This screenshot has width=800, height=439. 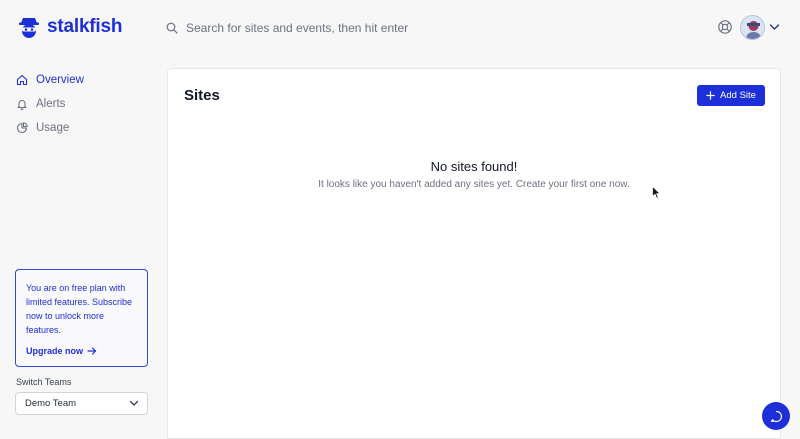 I want to click on add-site-button: Add Site, so click(x=731, y=95).